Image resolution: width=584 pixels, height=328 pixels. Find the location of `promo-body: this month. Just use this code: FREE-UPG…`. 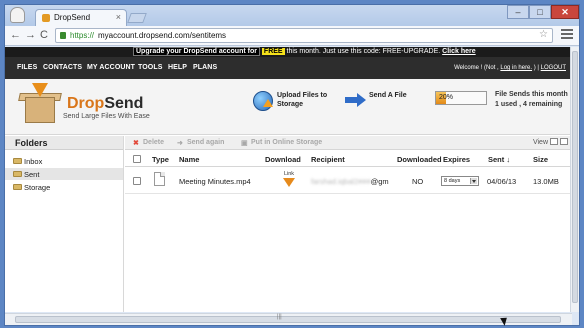

promo-body: this month. Just use this code: FREE-UPG… is located at coordinates (362, 51).